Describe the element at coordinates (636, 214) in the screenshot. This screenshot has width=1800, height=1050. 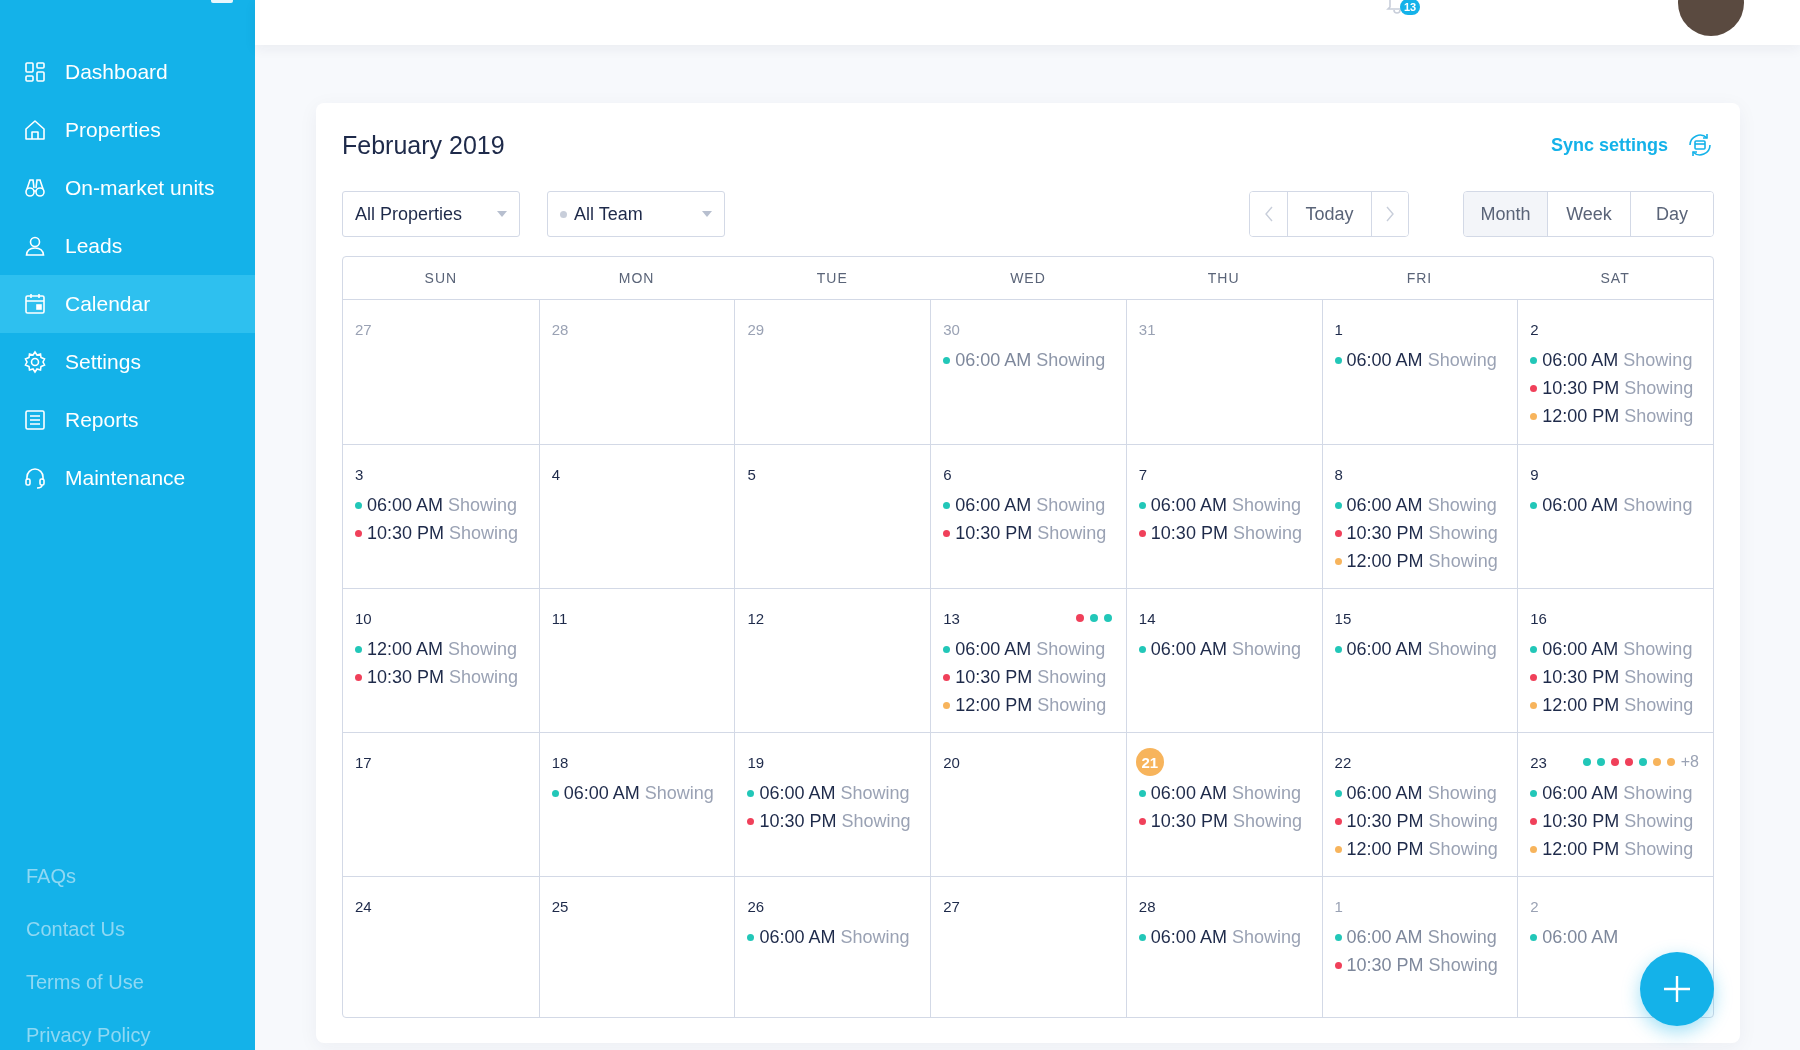
I see `filter-dropdown: All Team` at that location.